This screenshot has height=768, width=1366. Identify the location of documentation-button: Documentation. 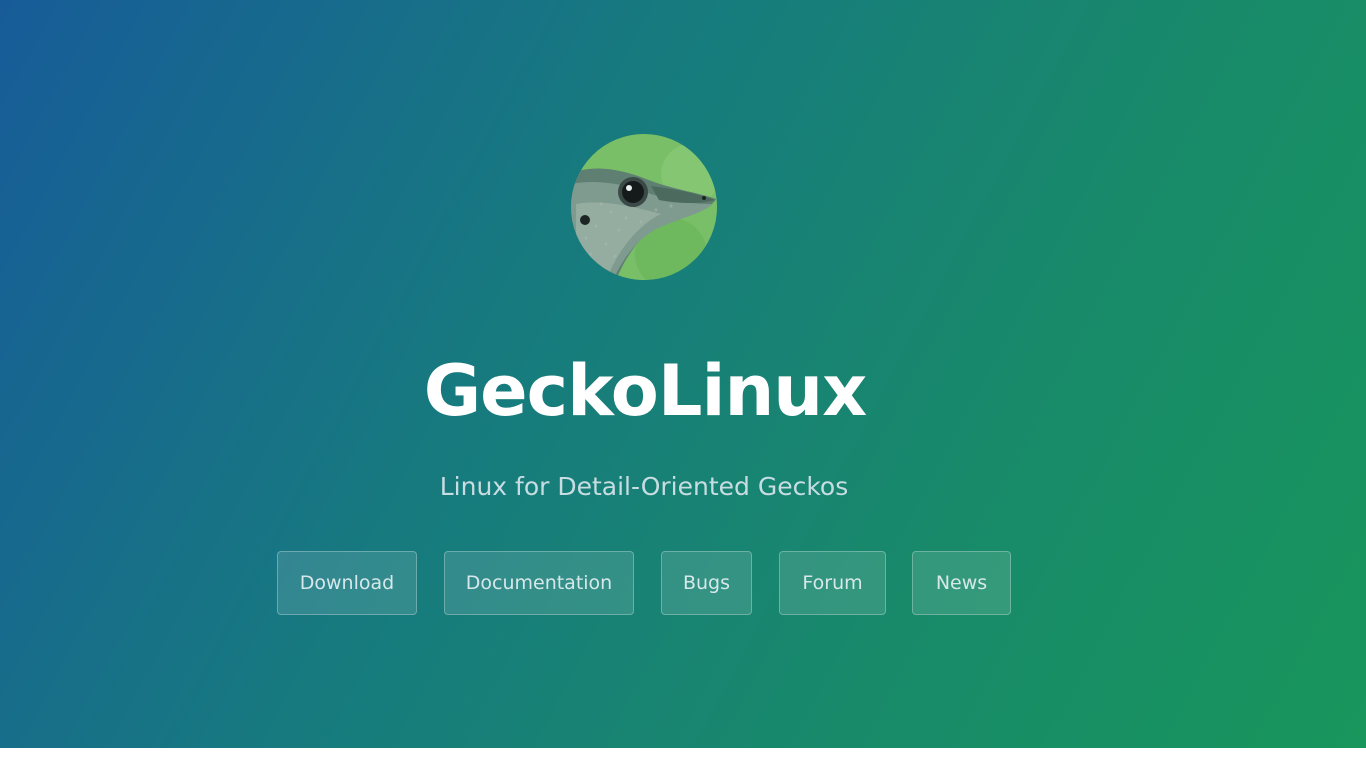
(539, 583).